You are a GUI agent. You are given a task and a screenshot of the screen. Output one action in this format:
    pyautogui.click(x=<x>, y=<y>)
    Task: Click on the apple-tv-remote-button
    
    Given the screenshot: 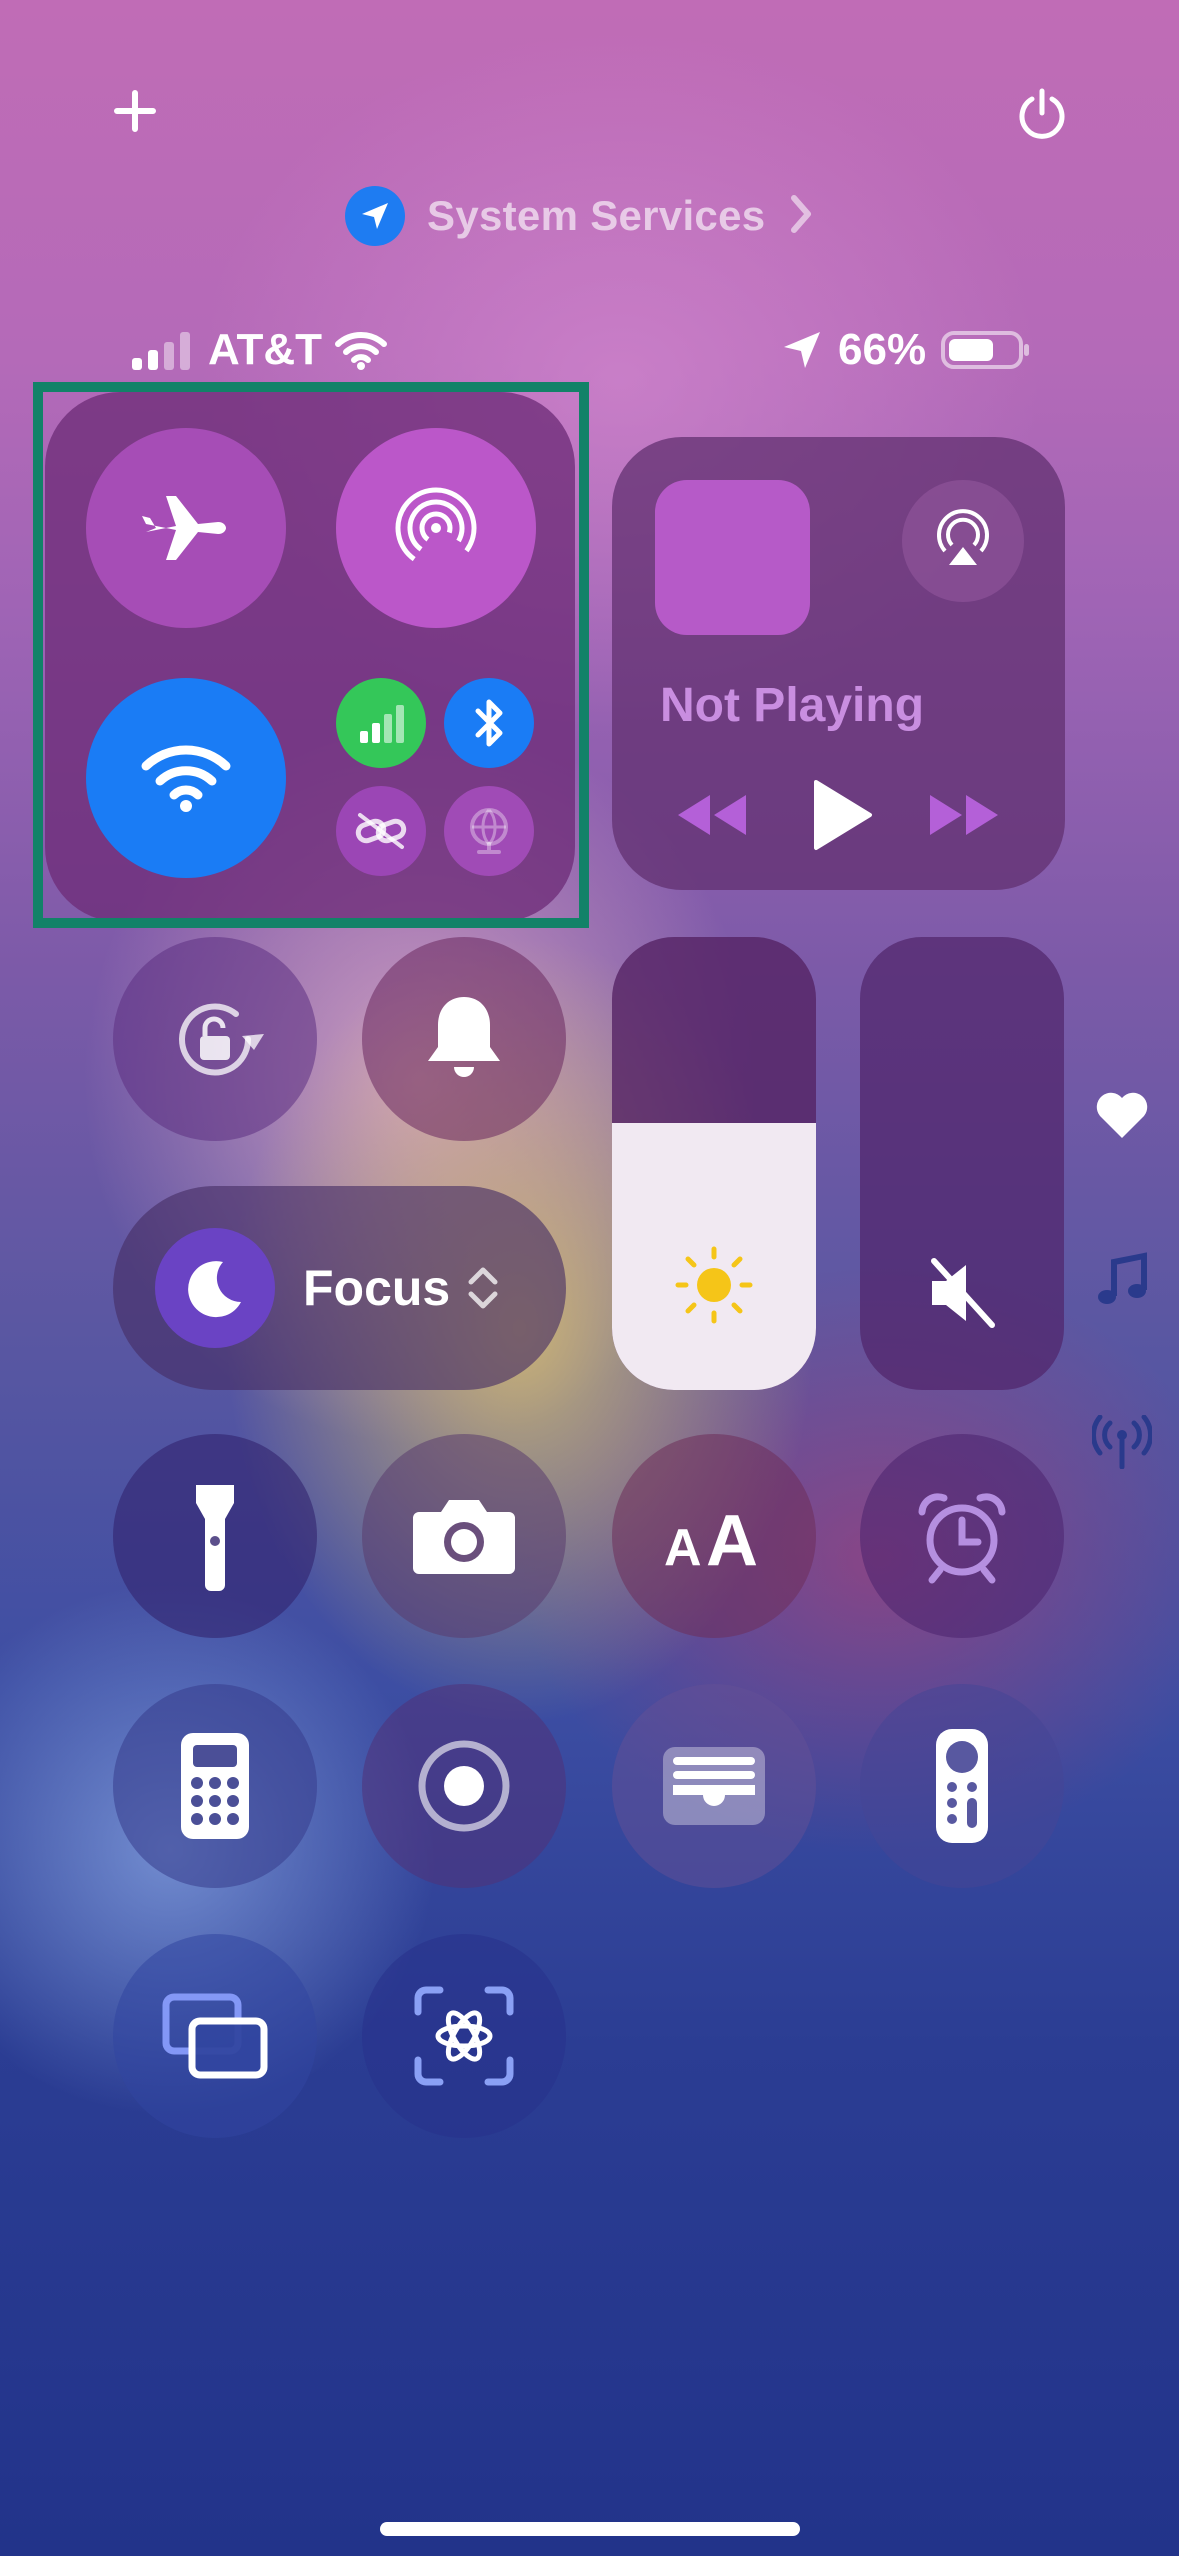 What is the action you would take?
    pyautogui.click(x=962, y=1786)
    